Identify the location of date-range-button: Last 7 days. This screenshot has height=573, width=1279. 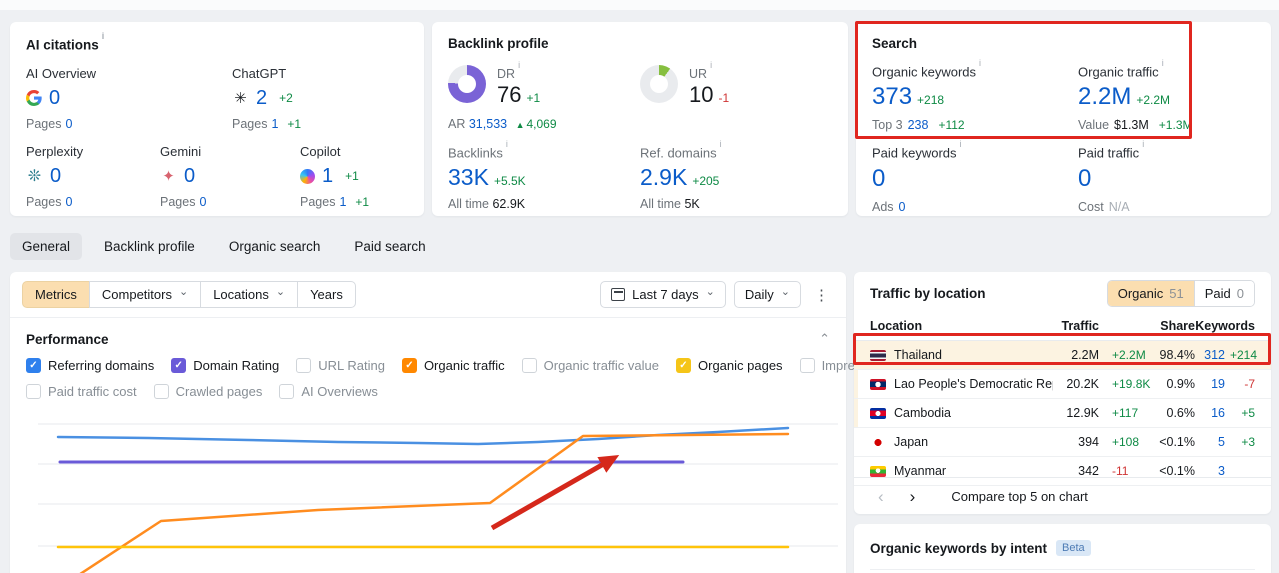
(663, 294).